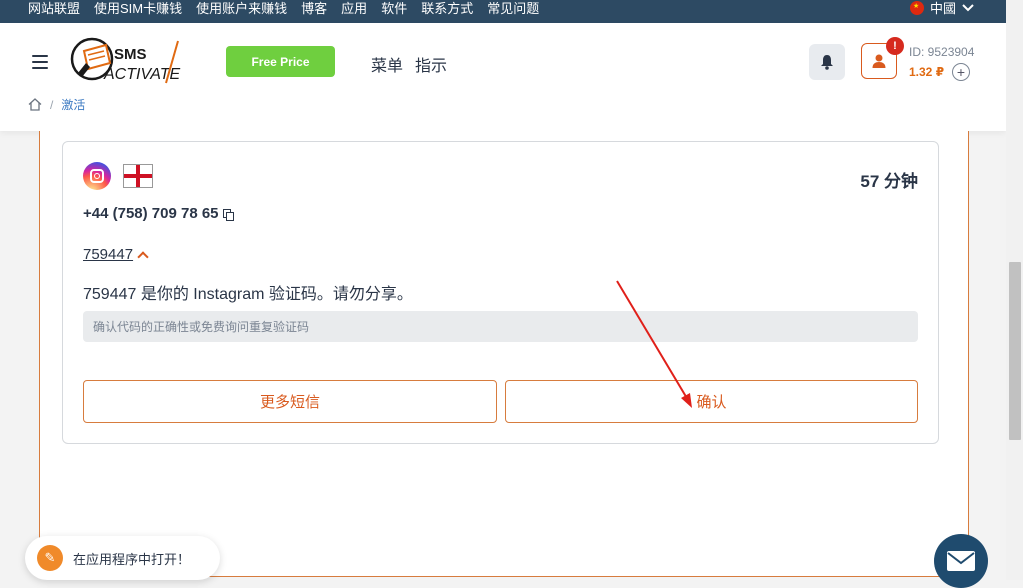 The height and width of the screenshot is (588, 1023). I want to click on top-nav-link-account-earn: 使用账户来赚钱, so click(241, 8).